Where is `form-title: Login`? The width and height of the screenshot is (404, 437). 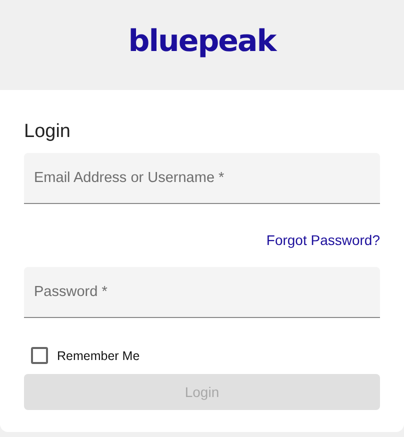 form-title: Login is located at coordinates (48, 132).